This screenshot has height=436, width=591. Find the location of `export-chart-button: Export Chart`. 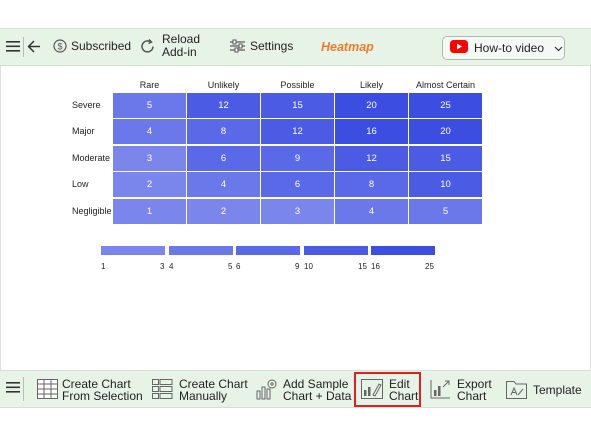

export-chart-button: Export Chart is located at coordinates (461, 390).